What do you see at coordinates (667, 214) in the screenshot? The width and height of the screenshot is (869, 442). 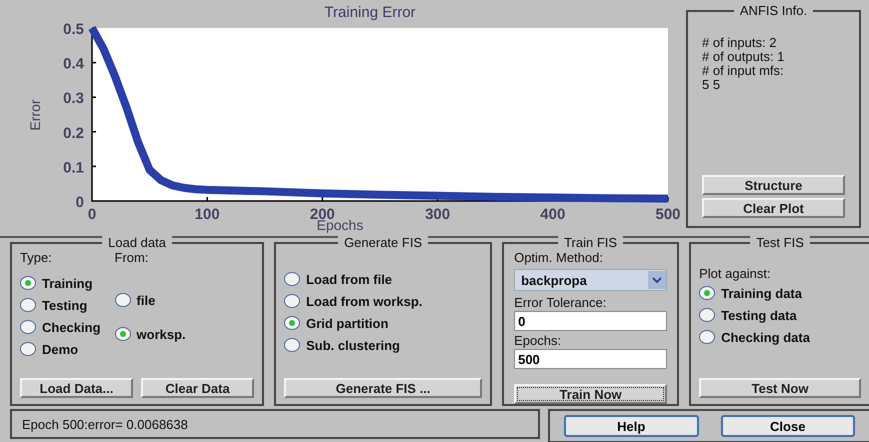 I see `tick-label: 500` at bounding box center [667, 214].